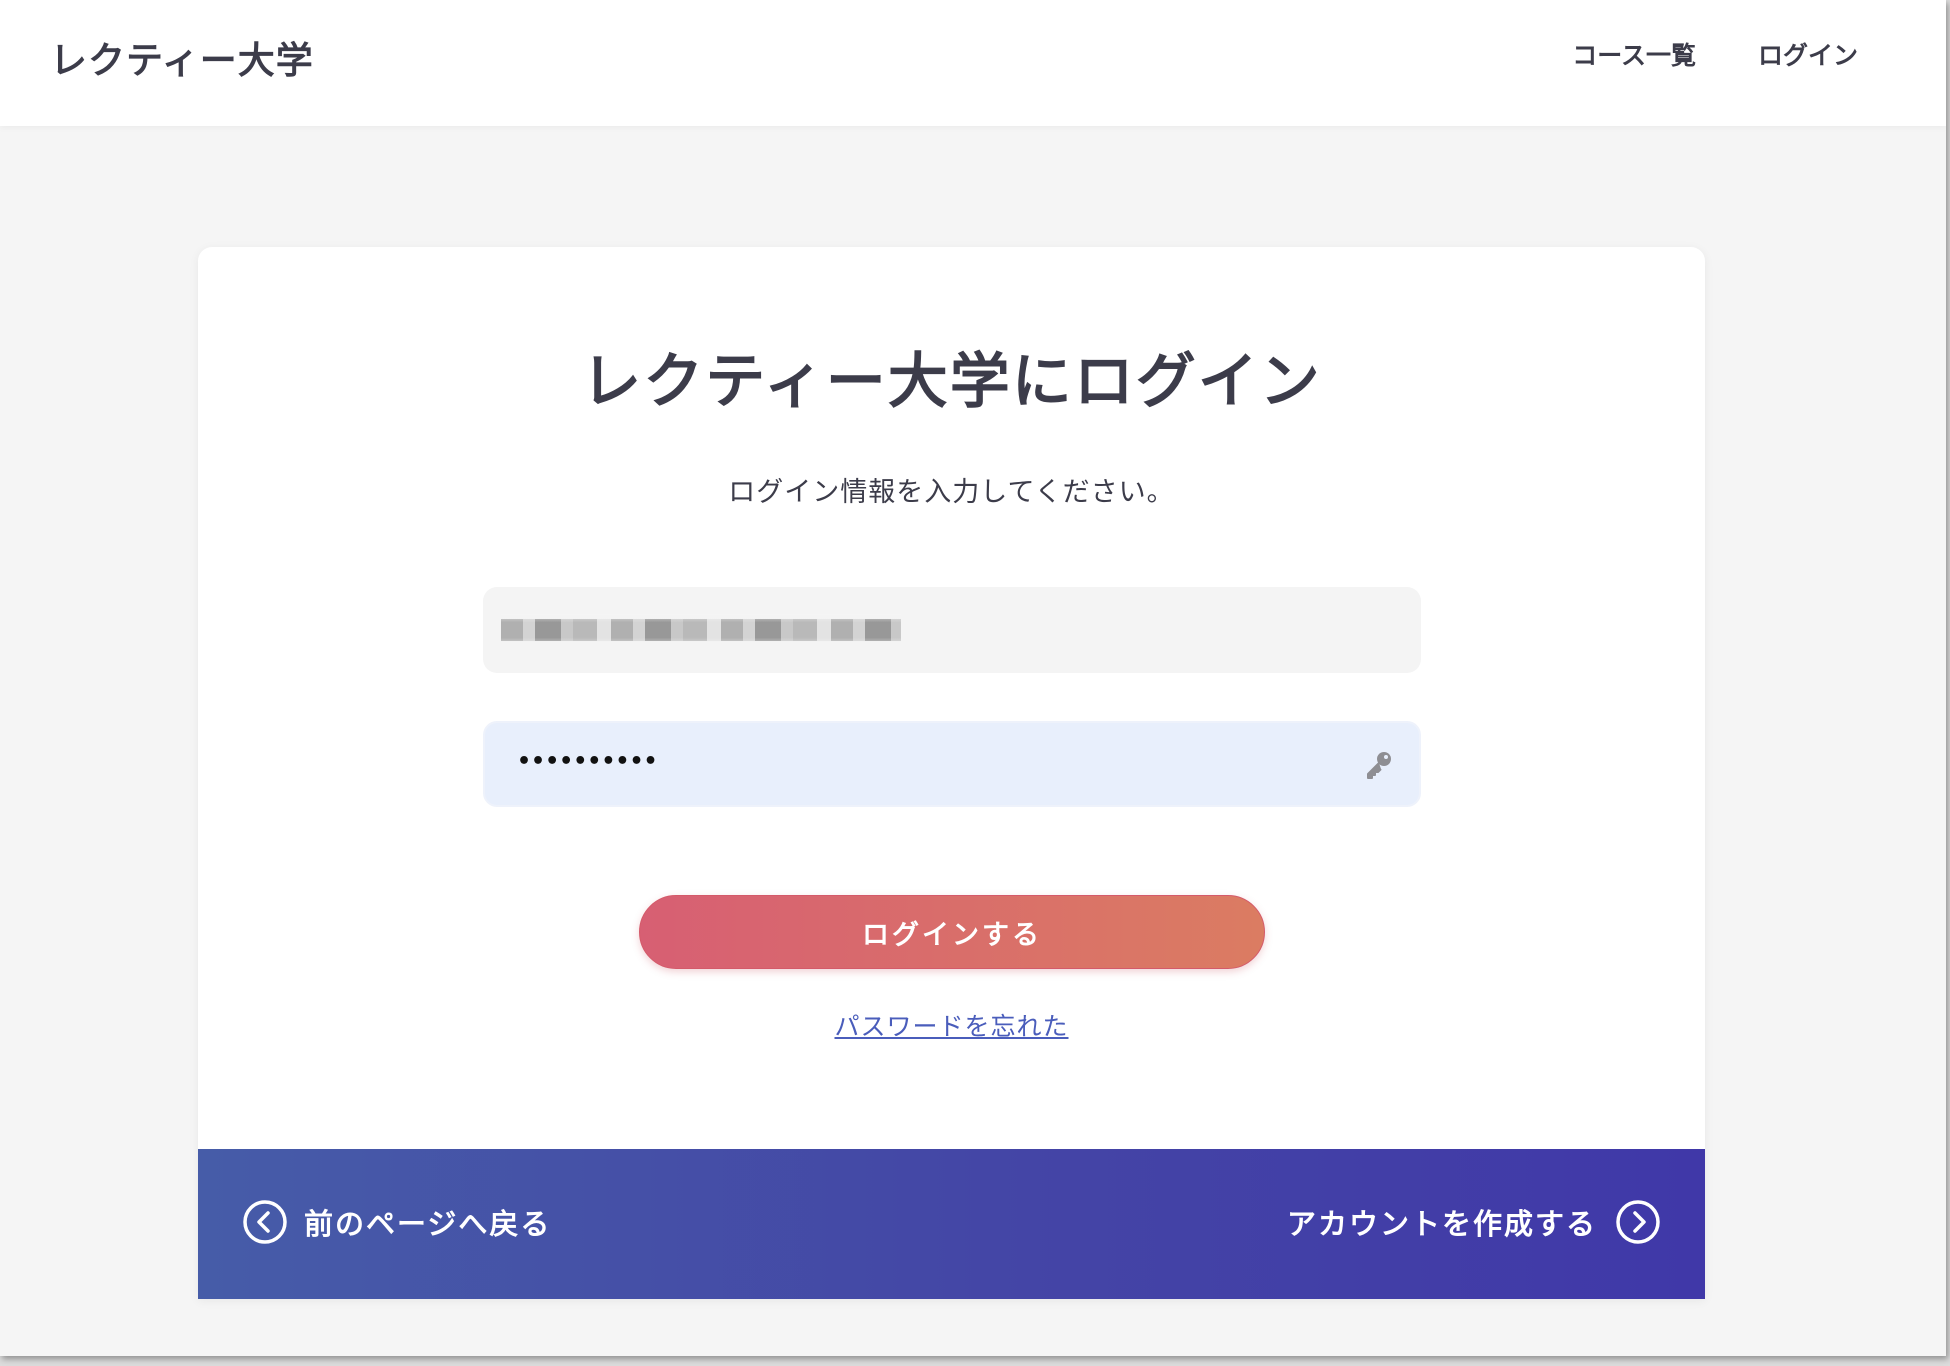  I want to click on chevron-left-circle-icon, so click(265, 1222).